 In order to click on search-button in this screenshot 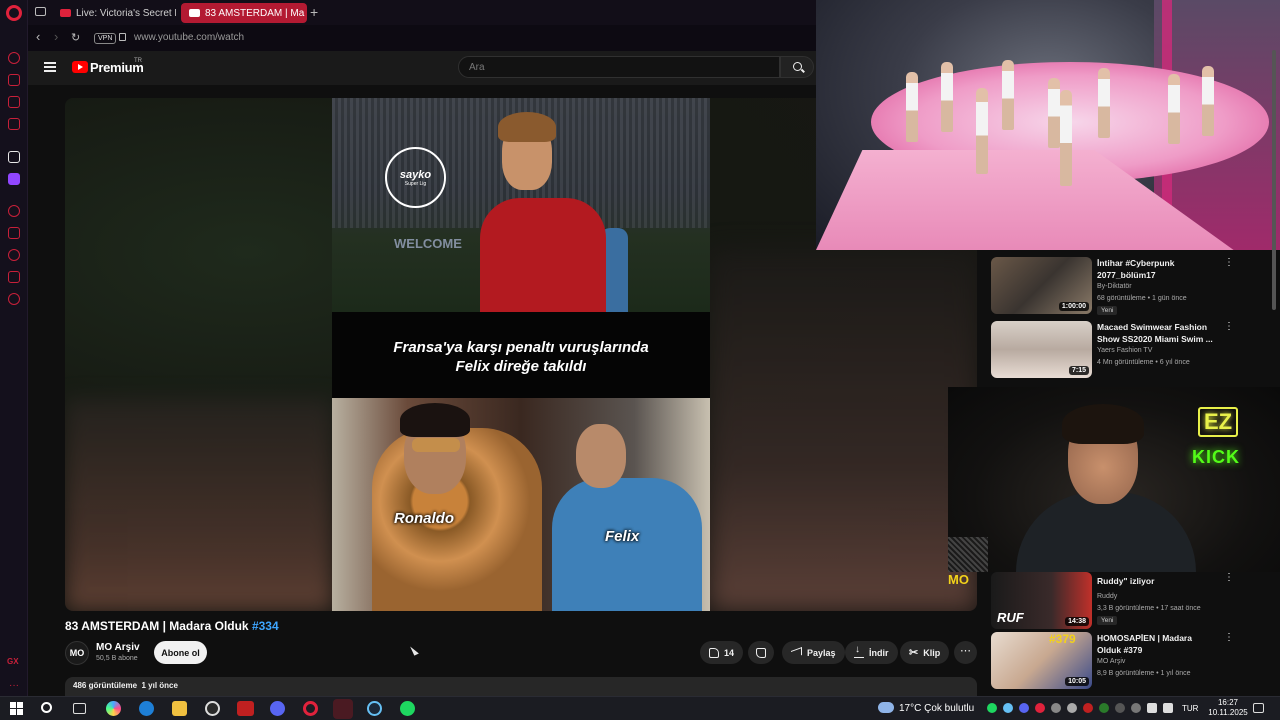, I will do `click(797, 67)`.